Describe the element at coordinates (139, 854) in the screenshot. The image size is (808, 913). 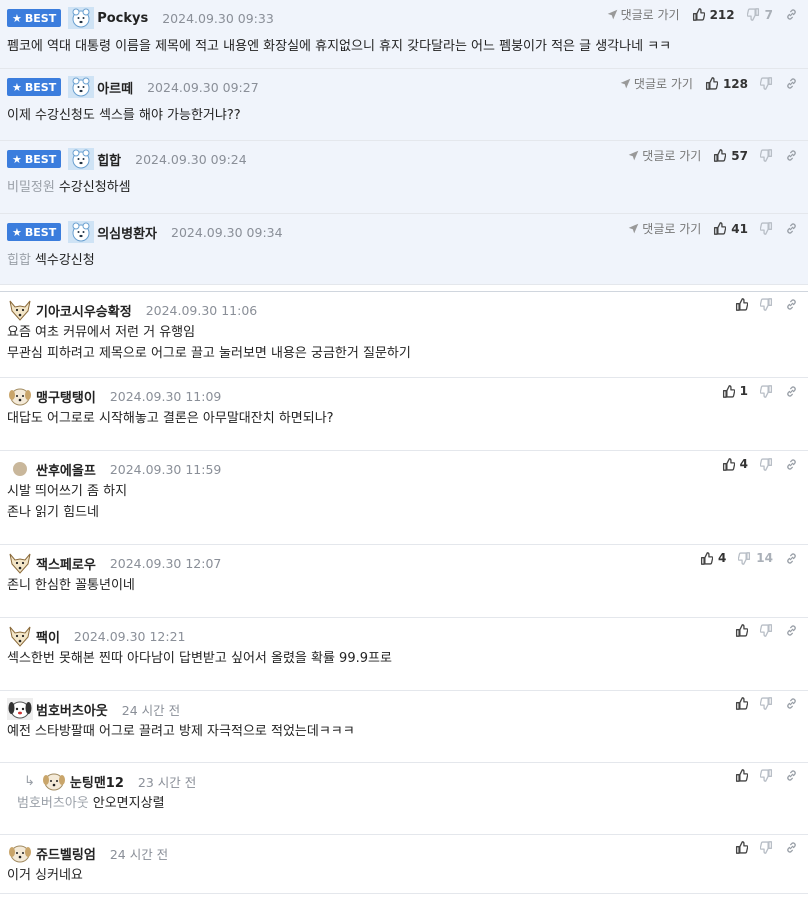
I see `comment-date: 24 시간 전` at that location.